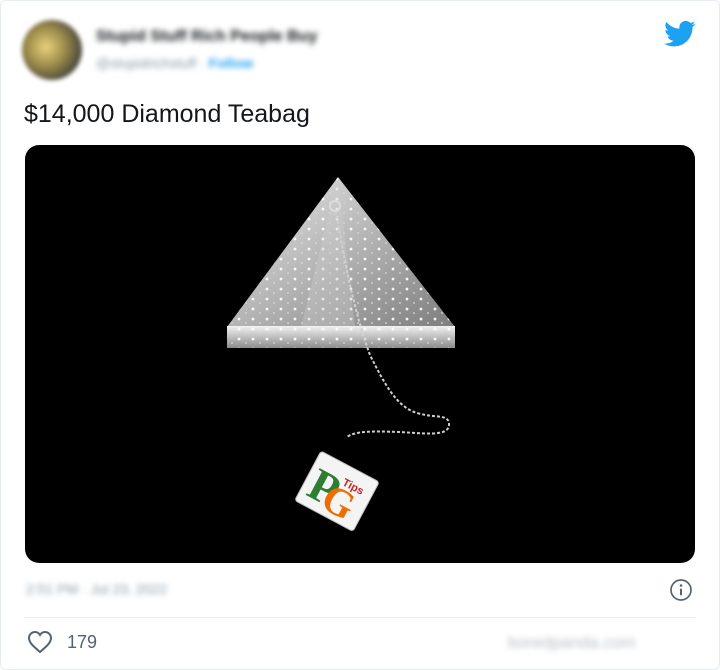  I want to click on display-name: Stupid Stuff Rich People Buy, so click(256, 37).